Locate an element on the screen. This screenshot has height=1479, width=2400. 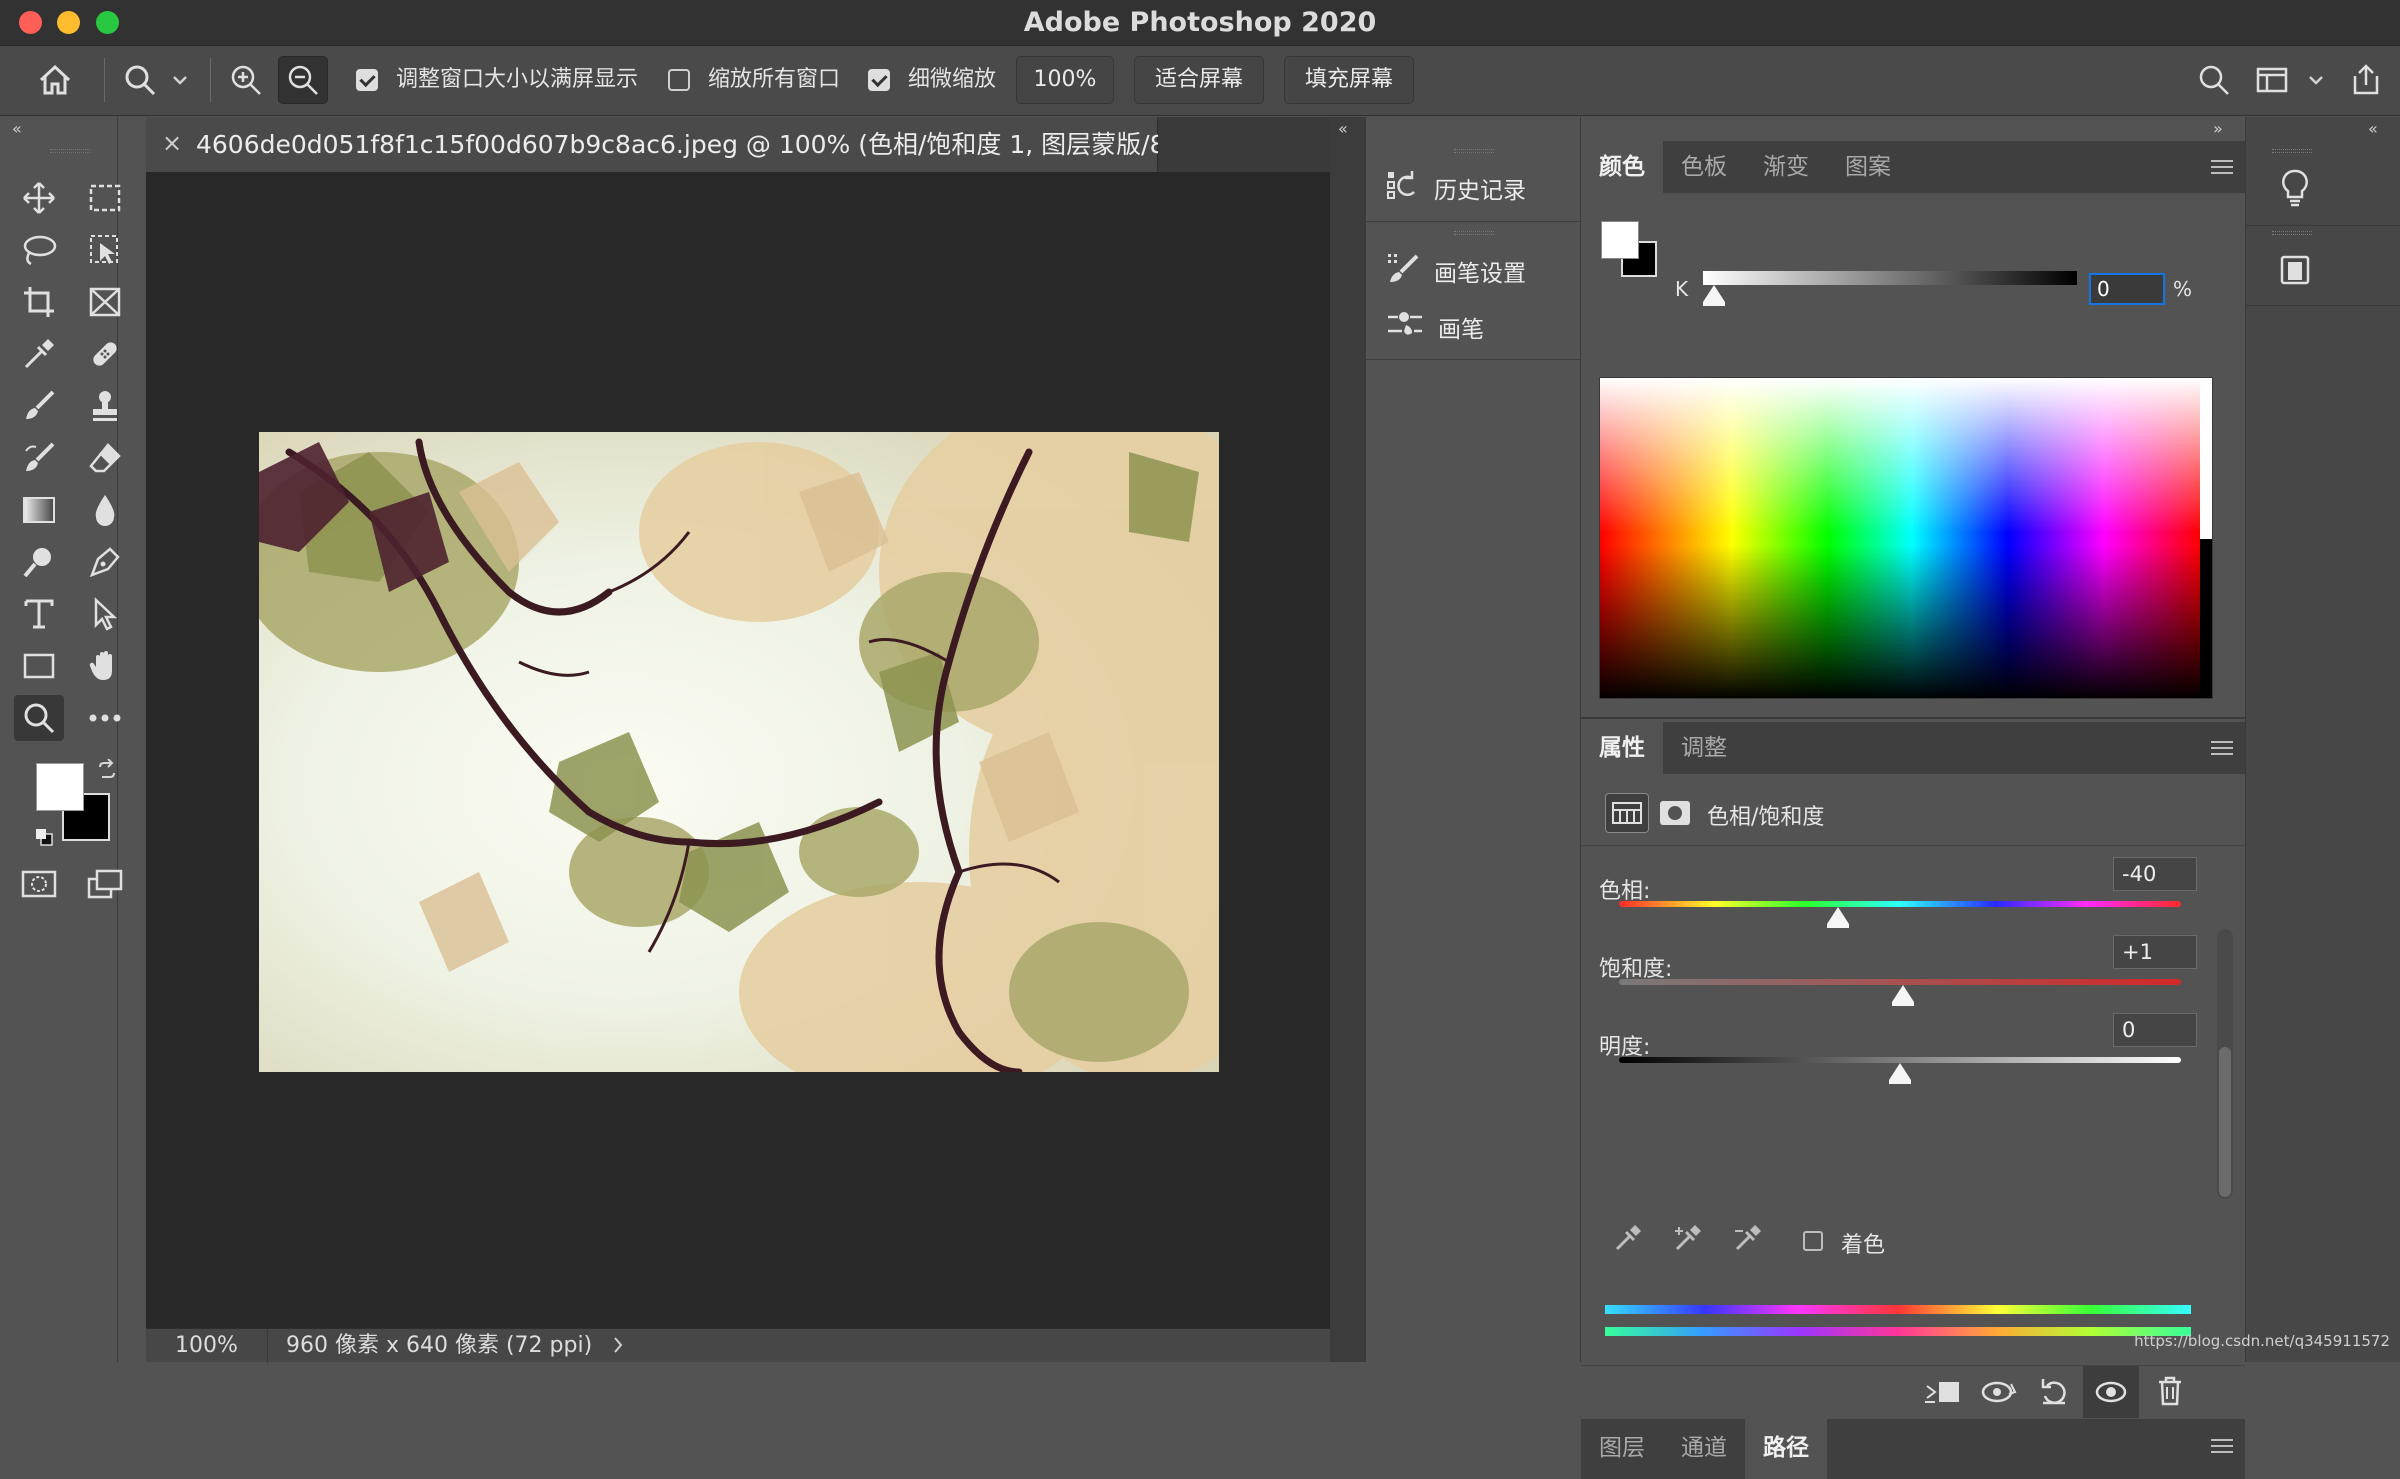
search-icon is located at coordinates (2214, 80).